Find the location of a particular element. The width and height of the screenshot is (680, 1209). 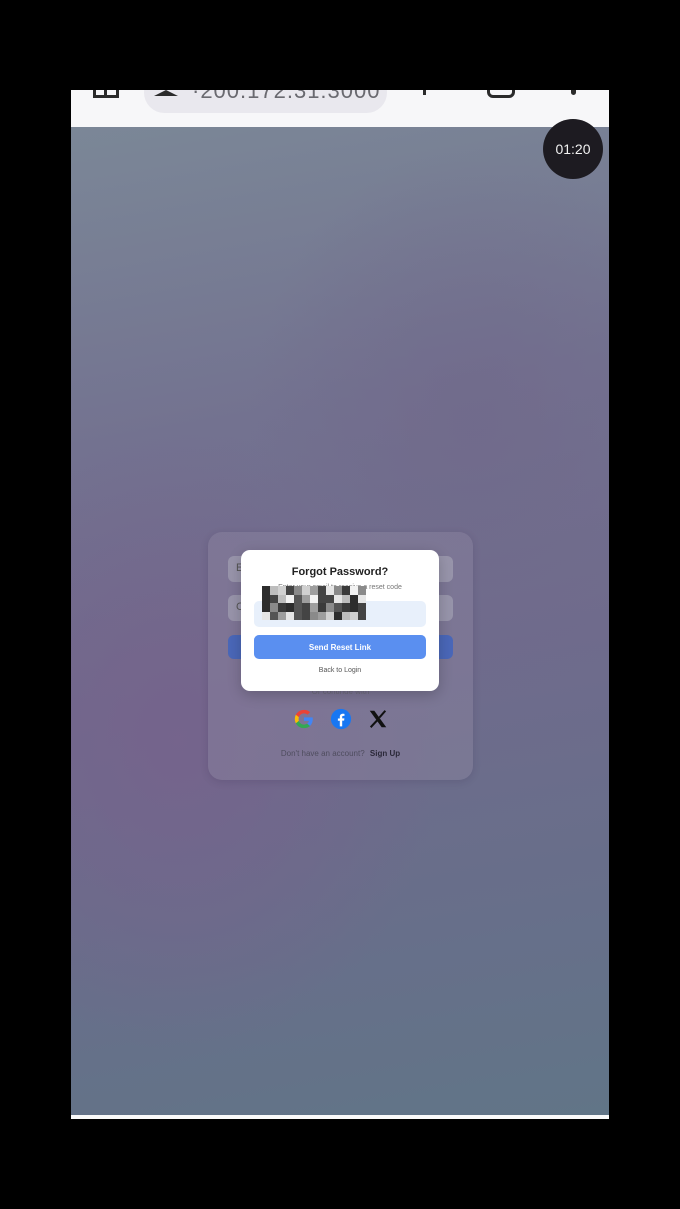

facebook-icon is located at coordinates (341, 719).